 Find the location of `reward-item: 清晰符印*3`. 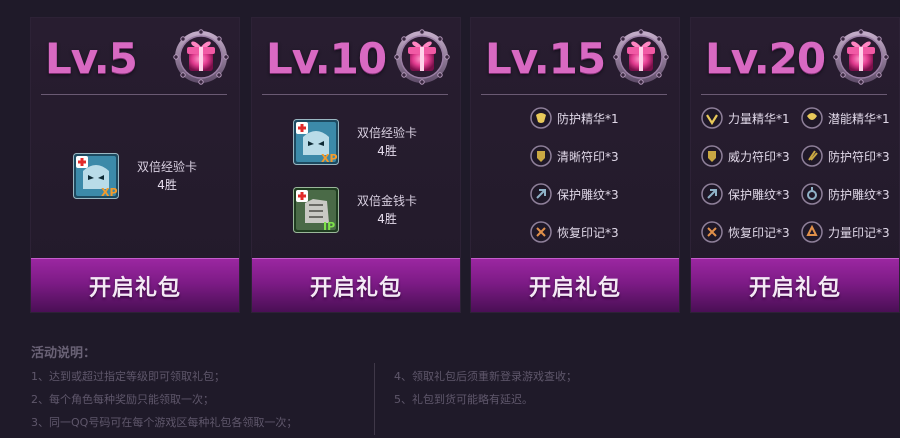

reward-item: 清晰符印*3 is located at coordinates (574, 156).